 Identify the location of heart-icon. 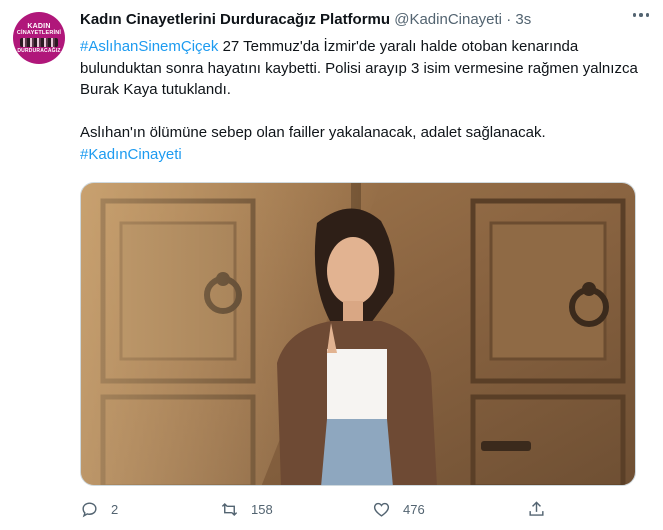
(381, 509).